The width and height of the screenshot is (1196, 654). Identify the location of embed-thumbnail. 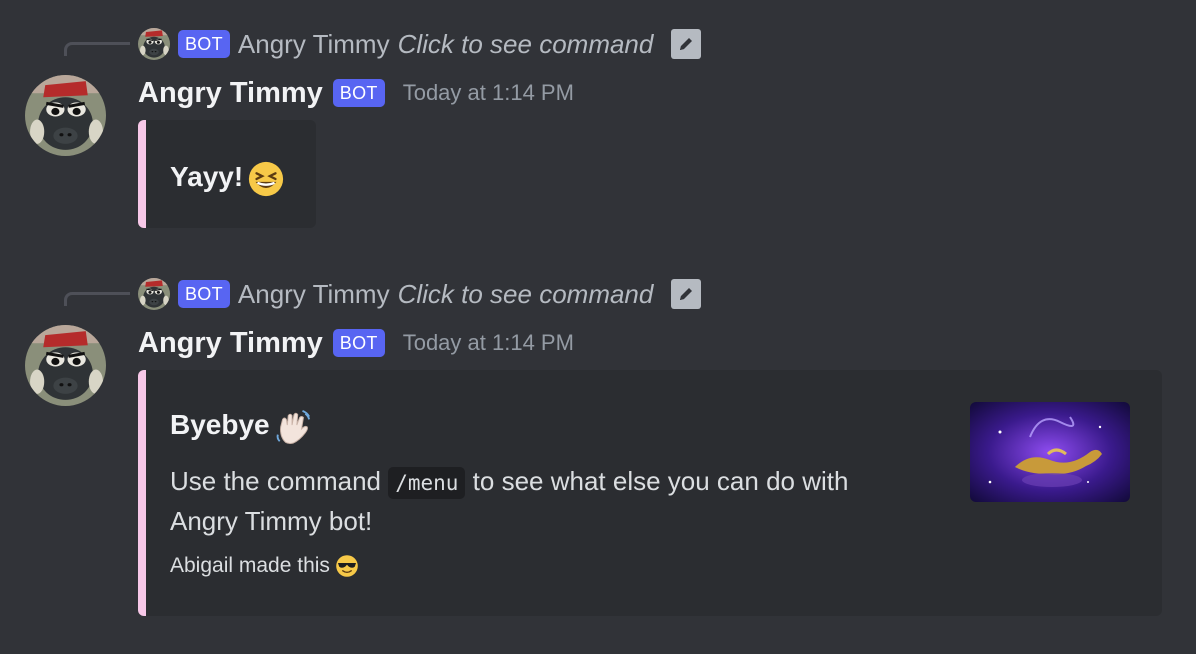
(1050, 452).